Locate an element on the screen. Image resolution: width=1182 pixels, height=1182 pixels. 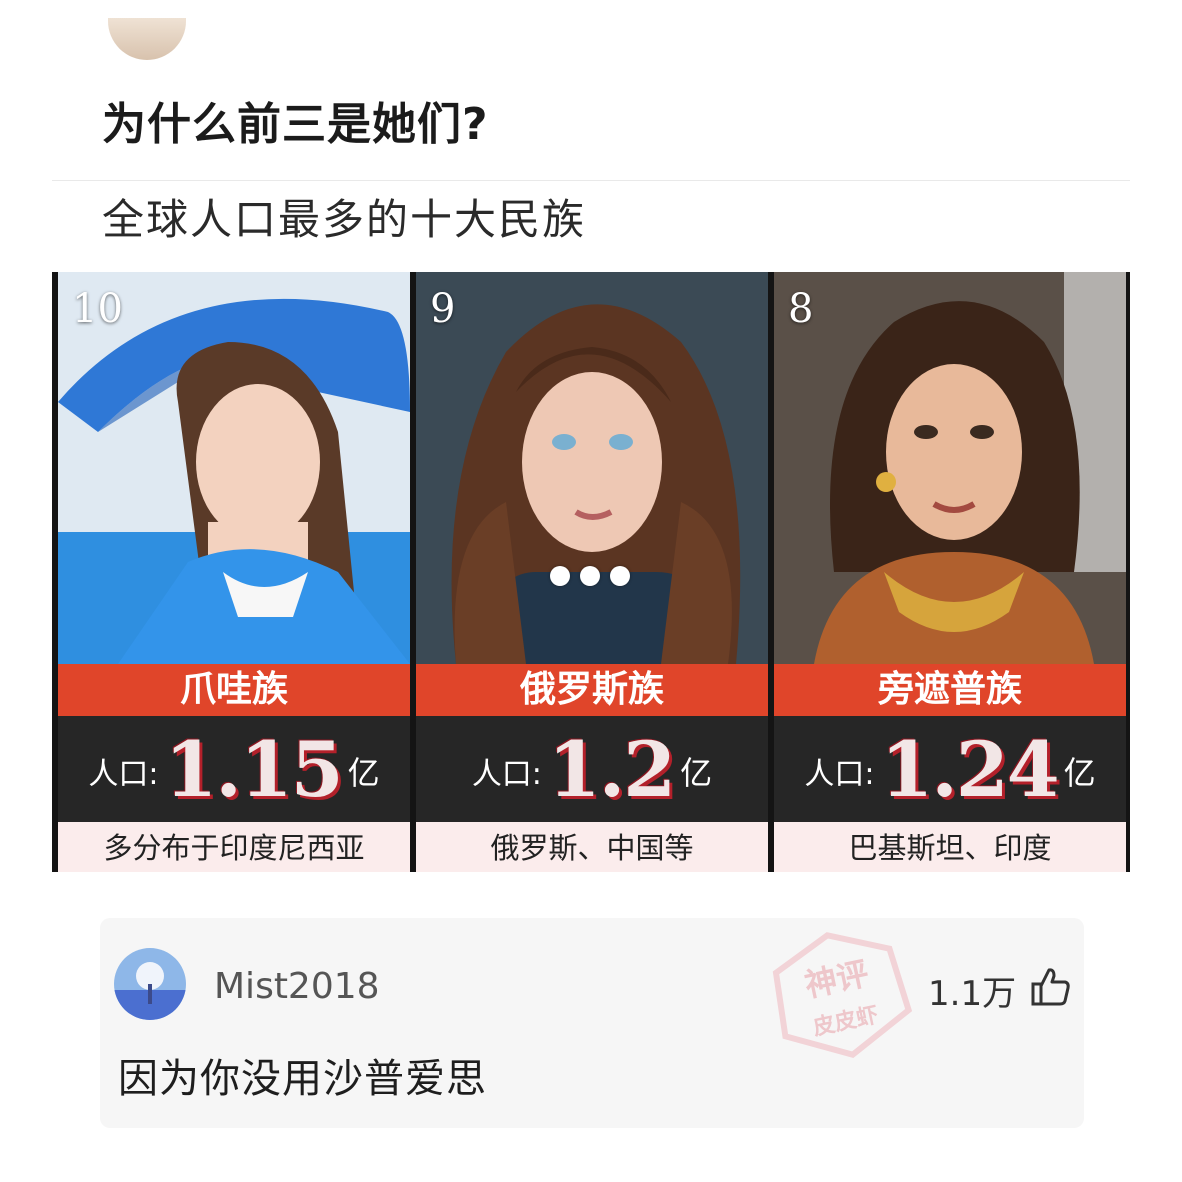
population-value: 1.15 is located at coordinates (253, 769).